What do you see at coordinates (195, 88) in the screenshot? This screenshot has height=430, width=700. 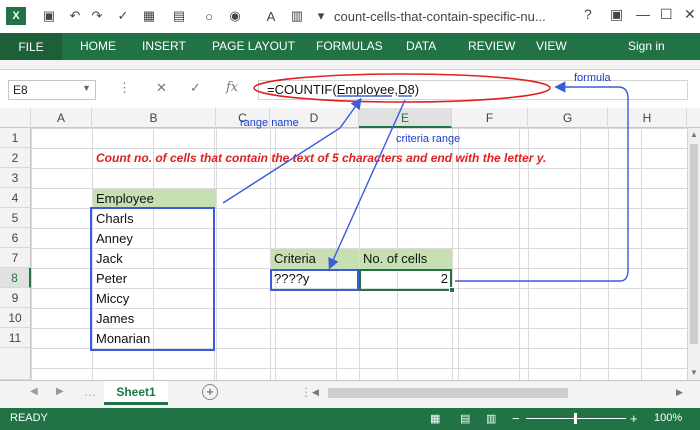 I see `enter-icon: ✓` at bounding box center [195, 88].